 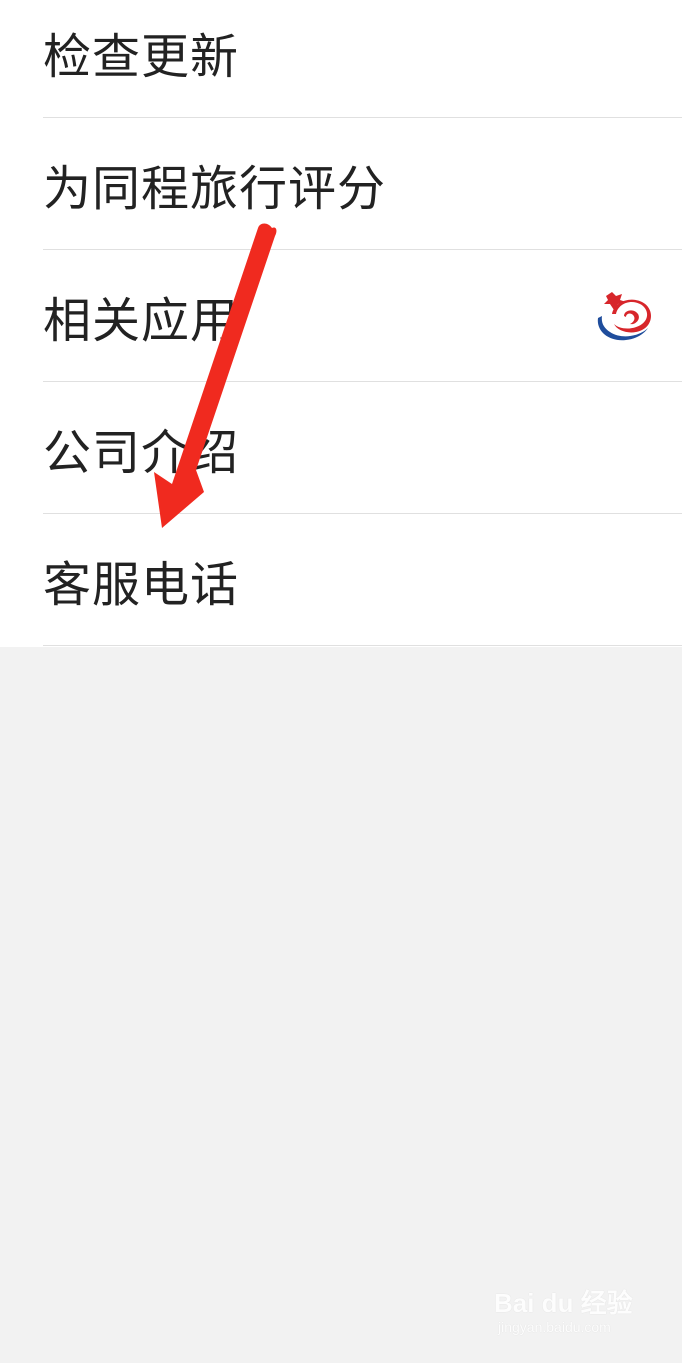 I want to click on menu-item-related-apps: 相关应用, so click(x=341, y=316).